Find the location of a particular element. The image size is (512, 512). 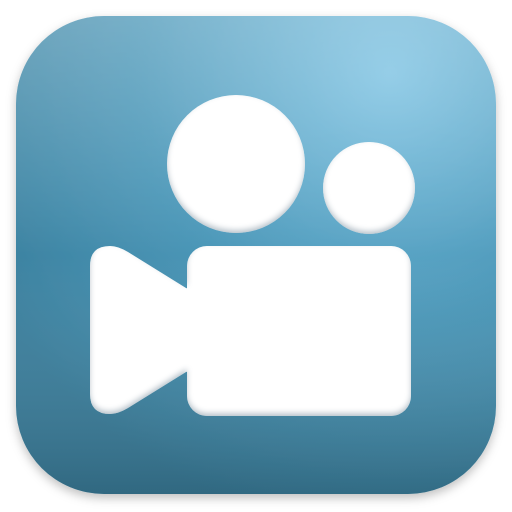

small-reel is located at coordinates (369, 188).